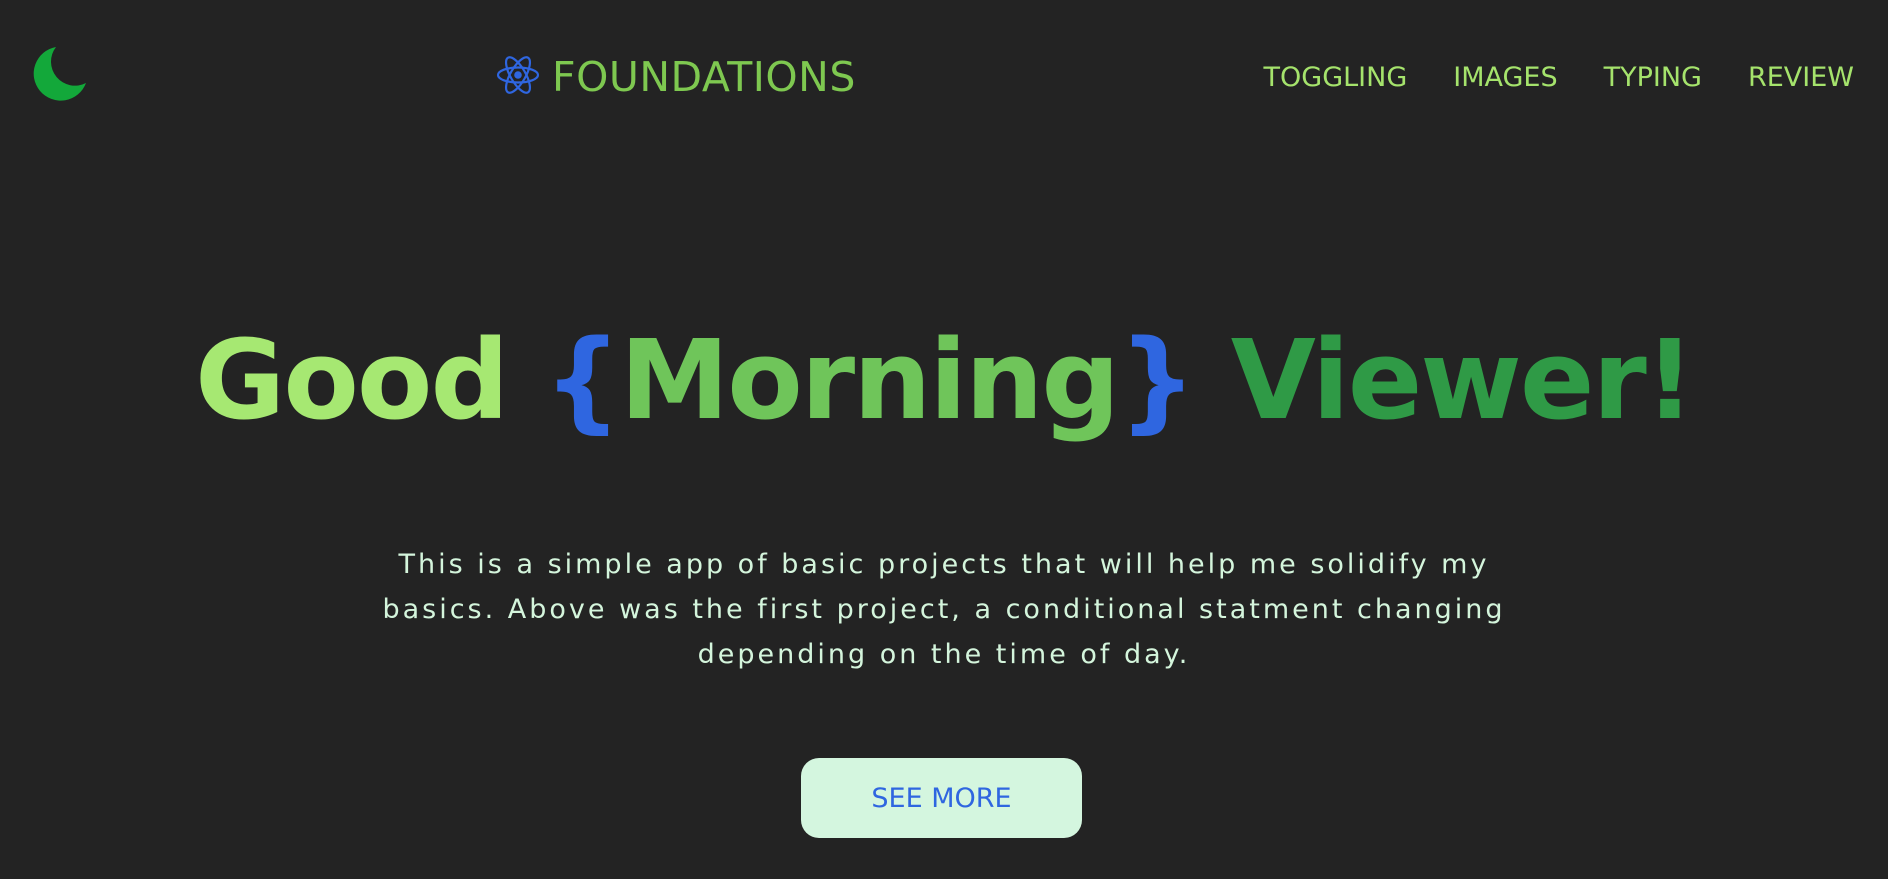 The width and height of the screenshot is (1888, 879). I want to click on nav-item-images: IMAGES, so click(1505, 77).